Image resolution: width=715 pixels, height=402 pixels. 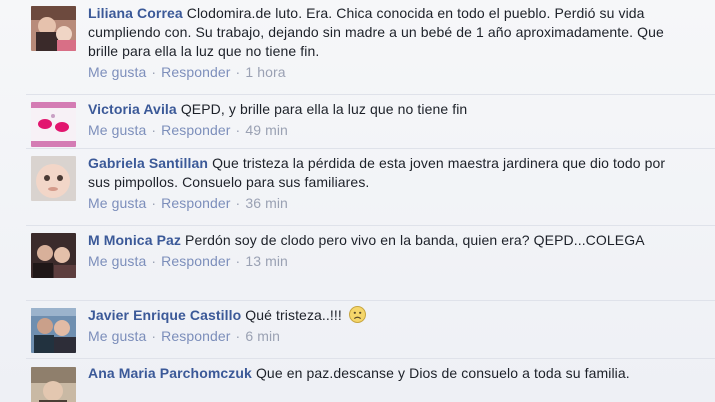 I want to click on comment-actions: Me gusta · Responder · 13 min, so click(x=386, y=261).